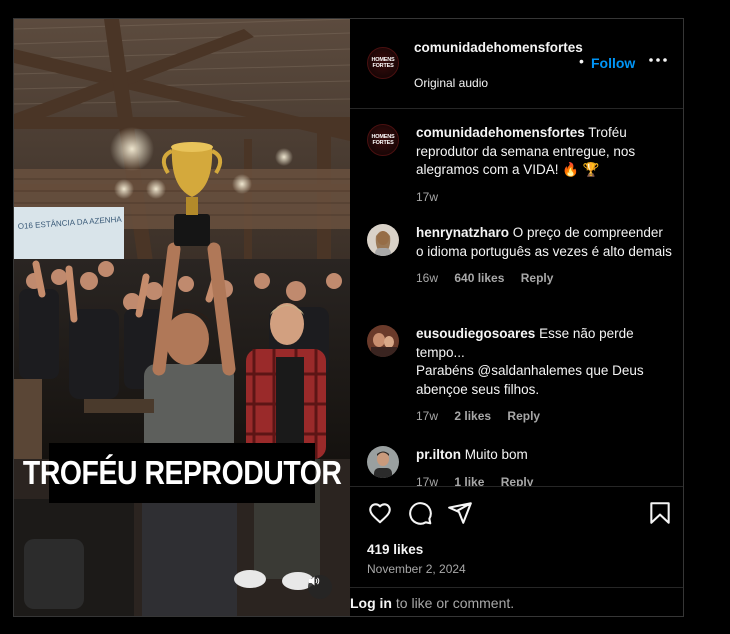 This screenshot has height=634, width=730. Describe the element at coordinates (545, 466) in the screenshot. I see `comment-body: pr.ilton Muito bom 17w 1 like Reply` at that location.